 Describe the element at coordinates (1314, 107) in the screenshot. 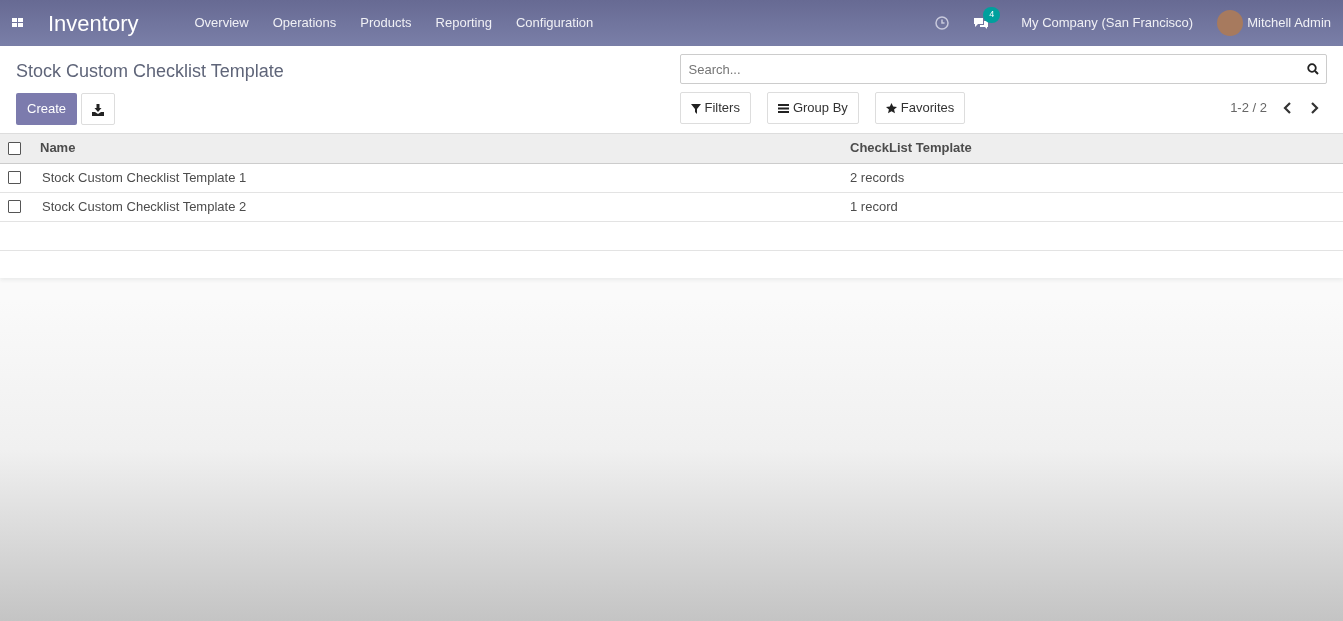

I see `next-icon` at that location.